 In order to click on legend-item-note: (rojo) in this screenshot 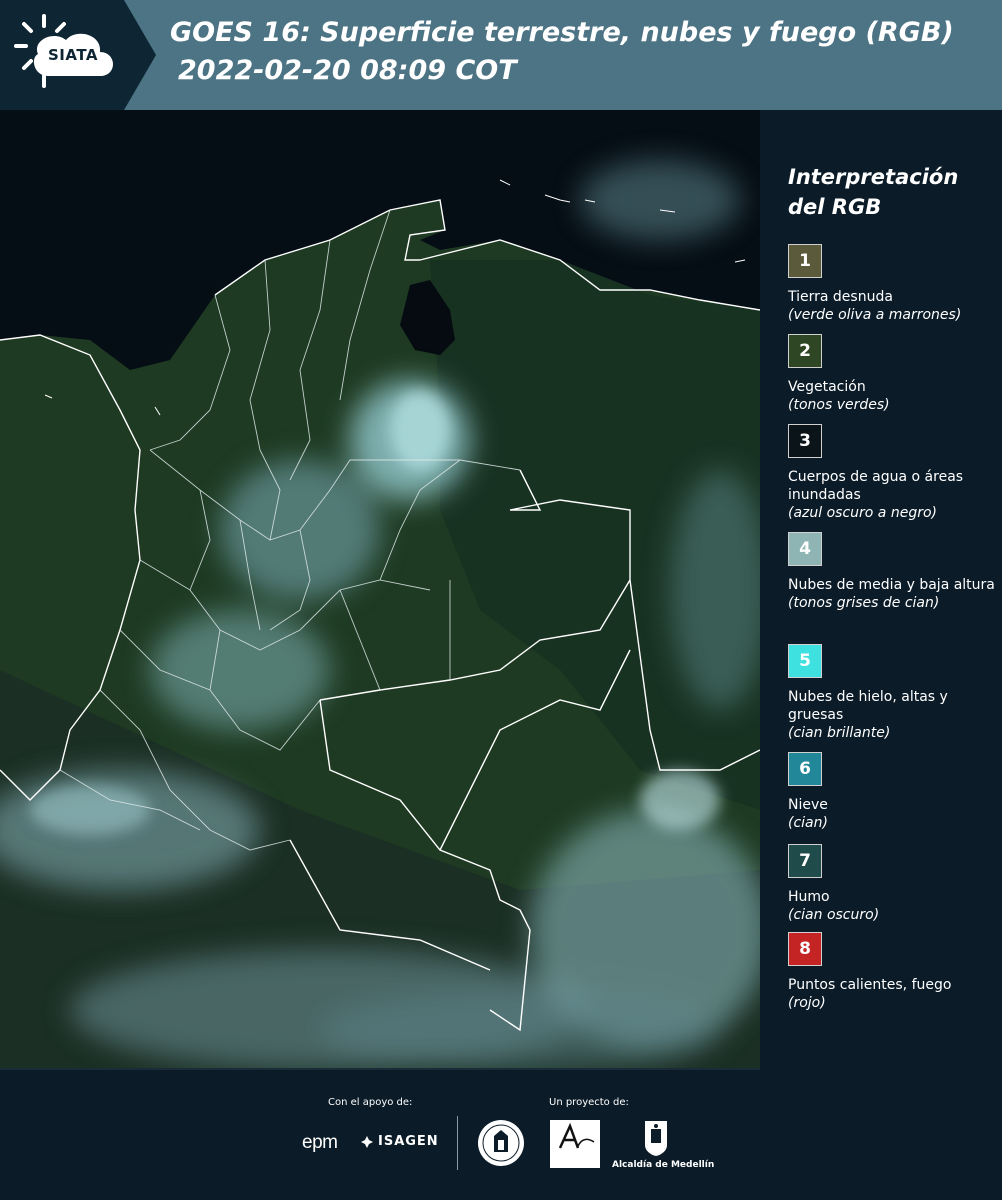, I will do `click(807, 1003)`.